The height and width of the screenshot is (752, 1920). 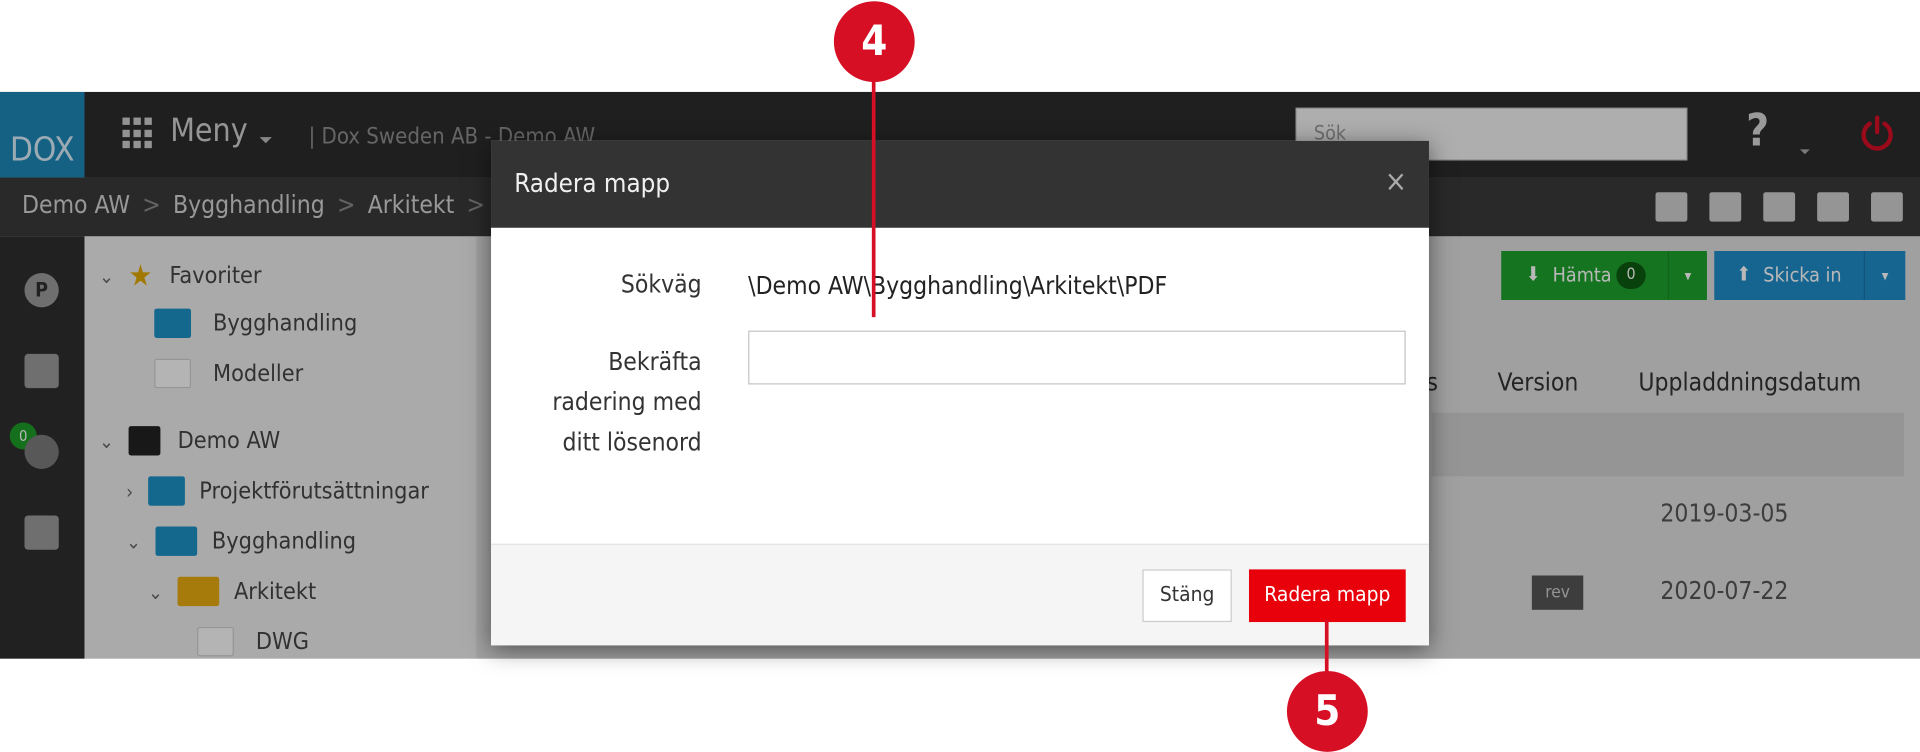 What do you see at coordinates (1327, 596) in the screenshot?
I see `delete-folder-button: Radera mapp` at bounding box center [1327, 596].